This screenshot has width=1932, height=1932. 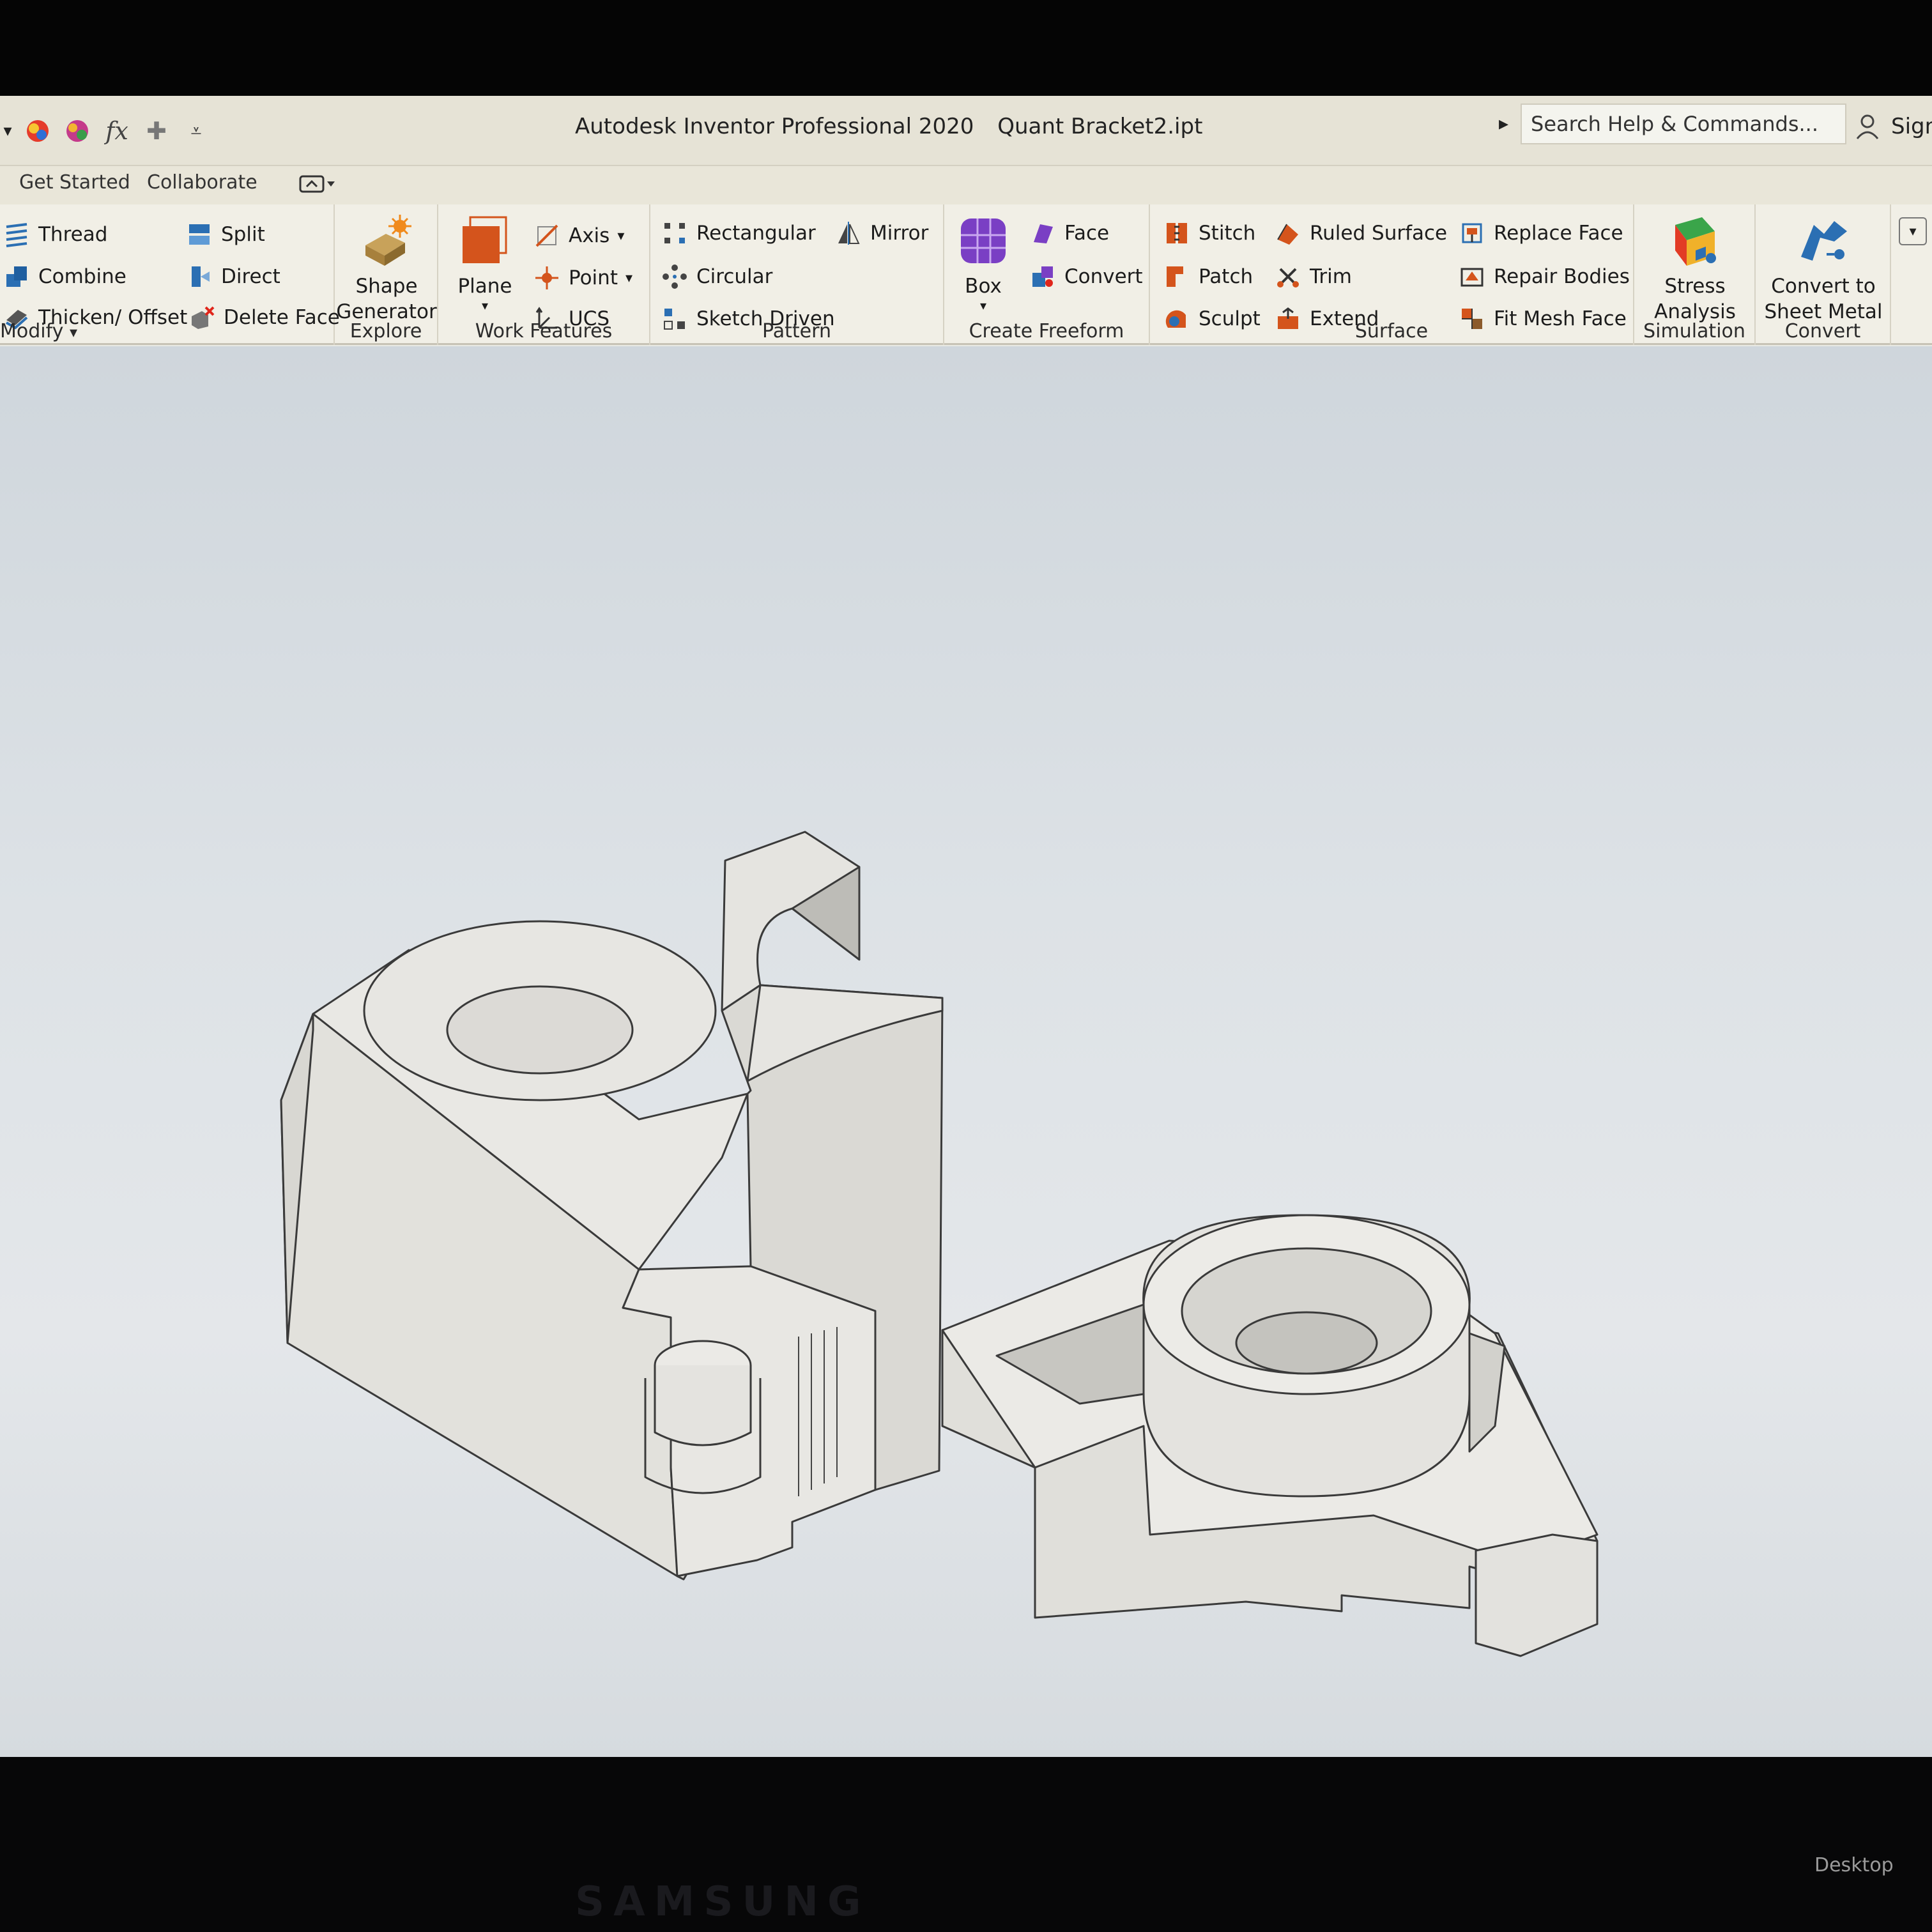 I want to click on shape-generator-button: Shape Generator, so click(x=386, y=268).